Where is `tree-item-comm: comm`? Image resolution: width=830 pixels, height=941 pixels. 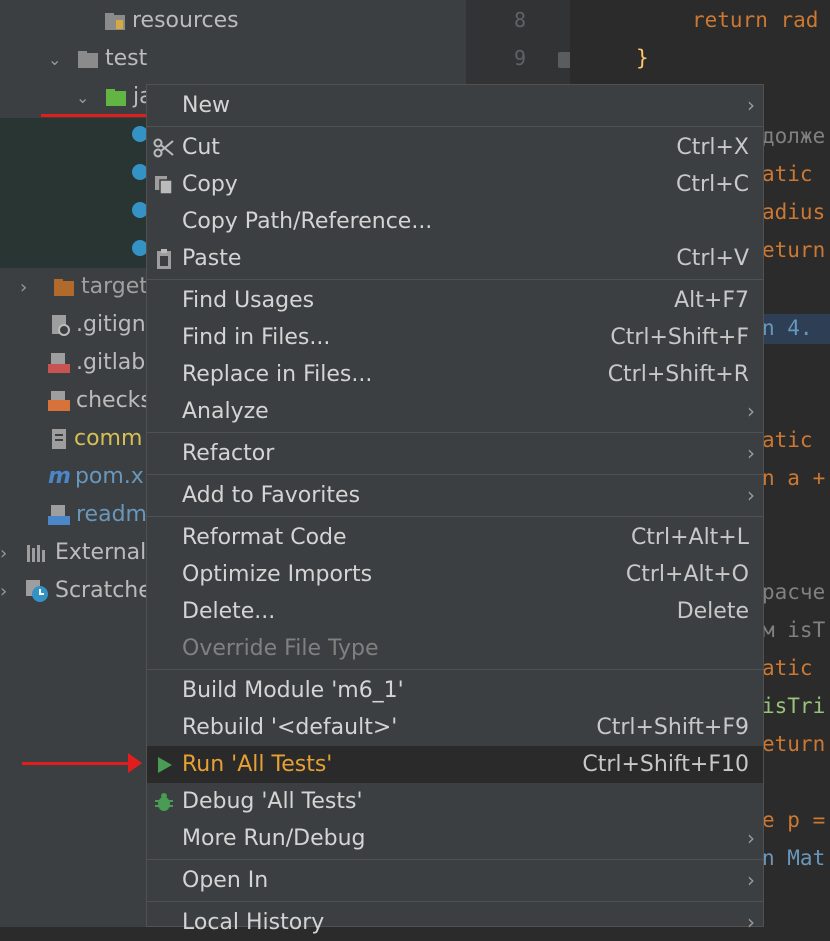
tree-item-comm: comm is located at coordinates (96, 439).